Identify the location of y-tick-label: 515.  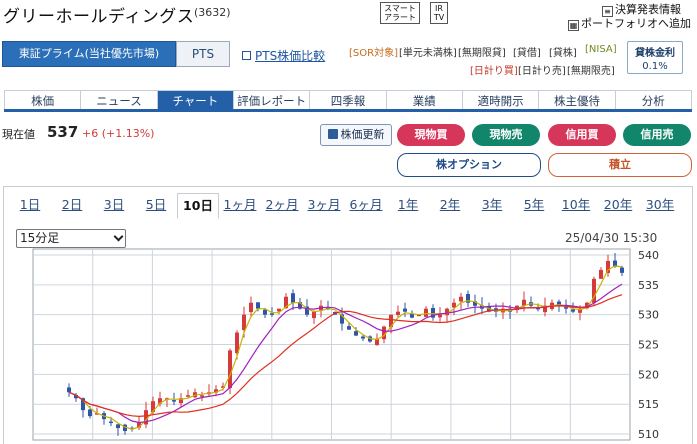
(648, 404).